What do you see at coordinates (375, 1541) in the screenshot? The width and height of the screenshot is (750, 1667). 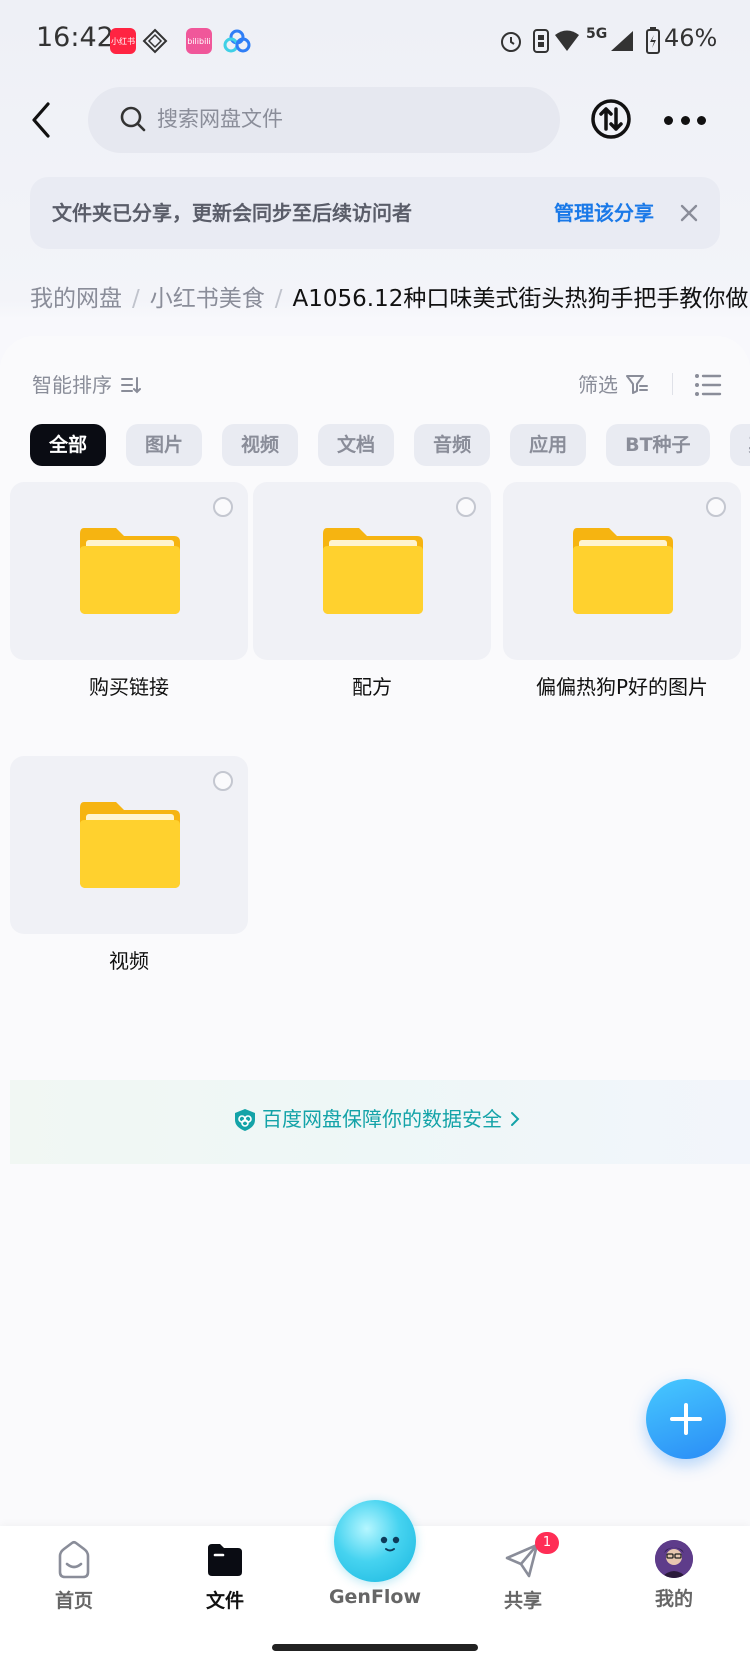 I see `genflow-button` at bounding box center [375, 1541].